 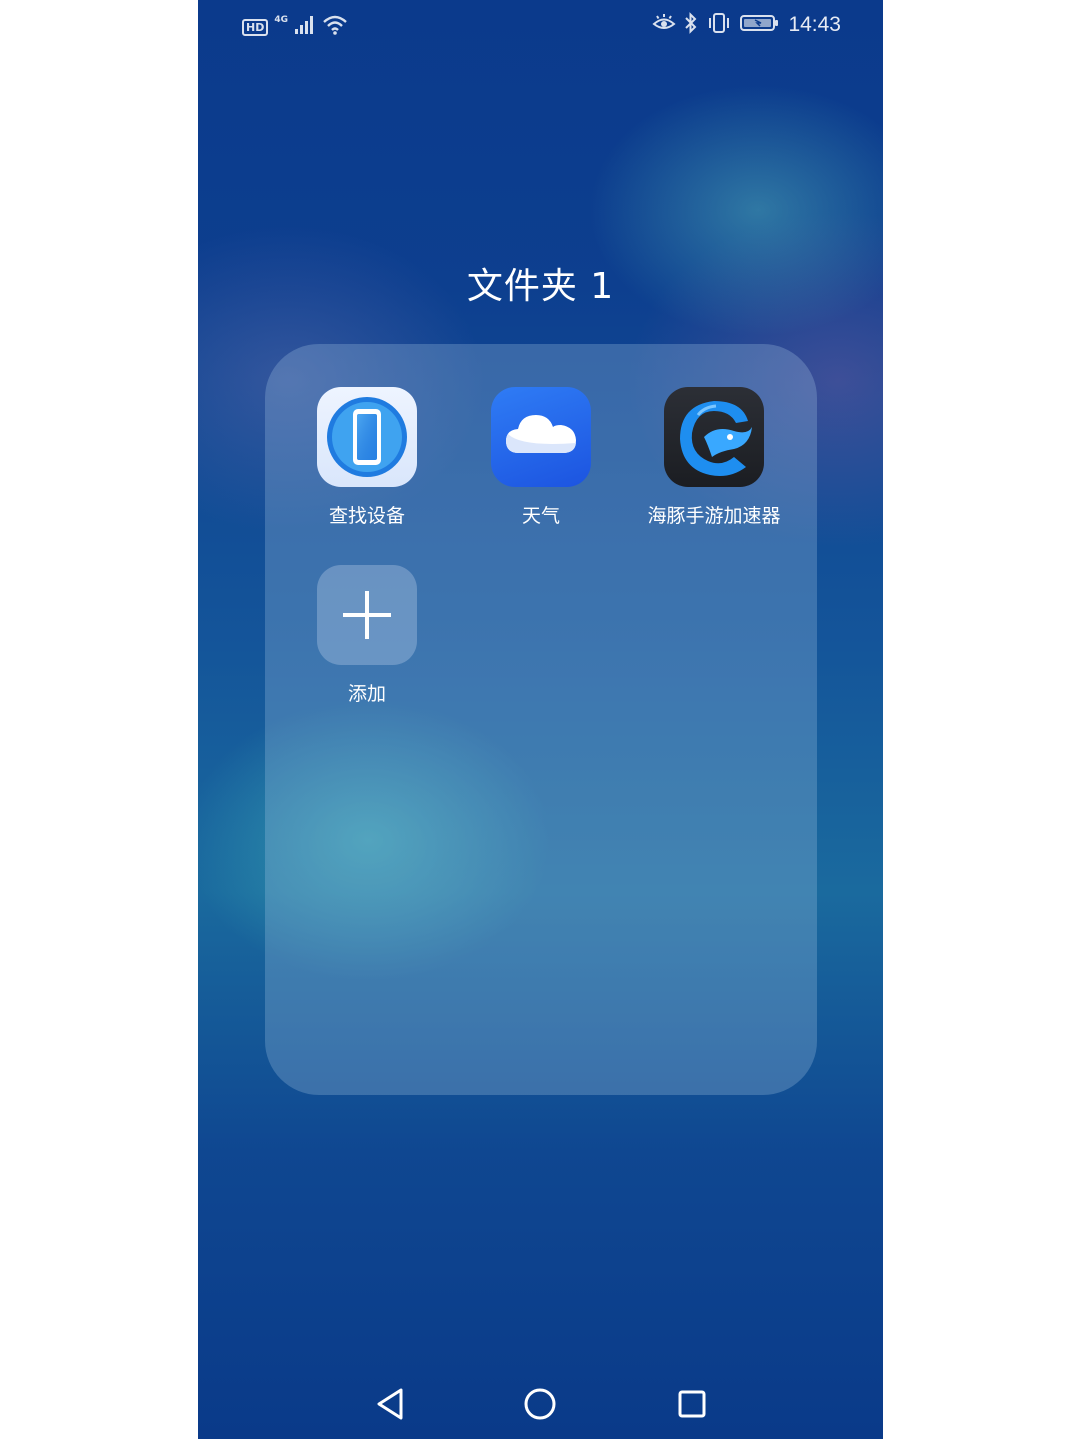 What do you see at coordinates (281, 20) in the screenshot?
I see `network-type-label: 4G` at bounding box center [281, 20].